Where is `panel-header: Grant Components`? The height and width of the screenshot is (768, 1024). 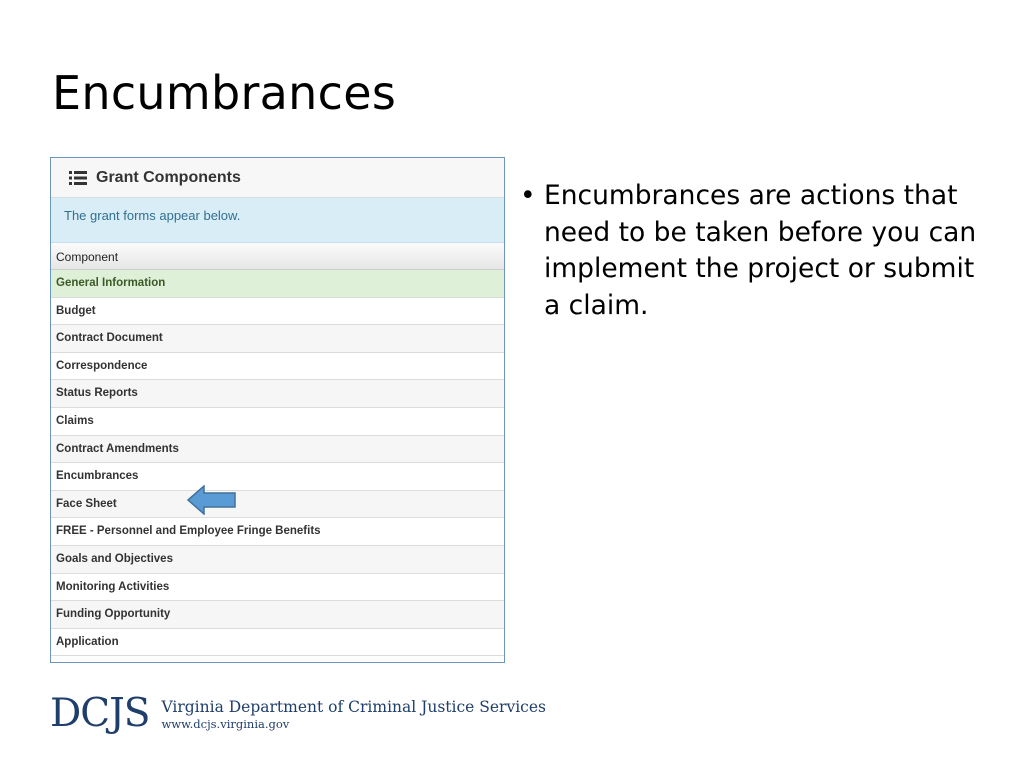 panel-header: Grant Components is located at coordinates (277, 178).